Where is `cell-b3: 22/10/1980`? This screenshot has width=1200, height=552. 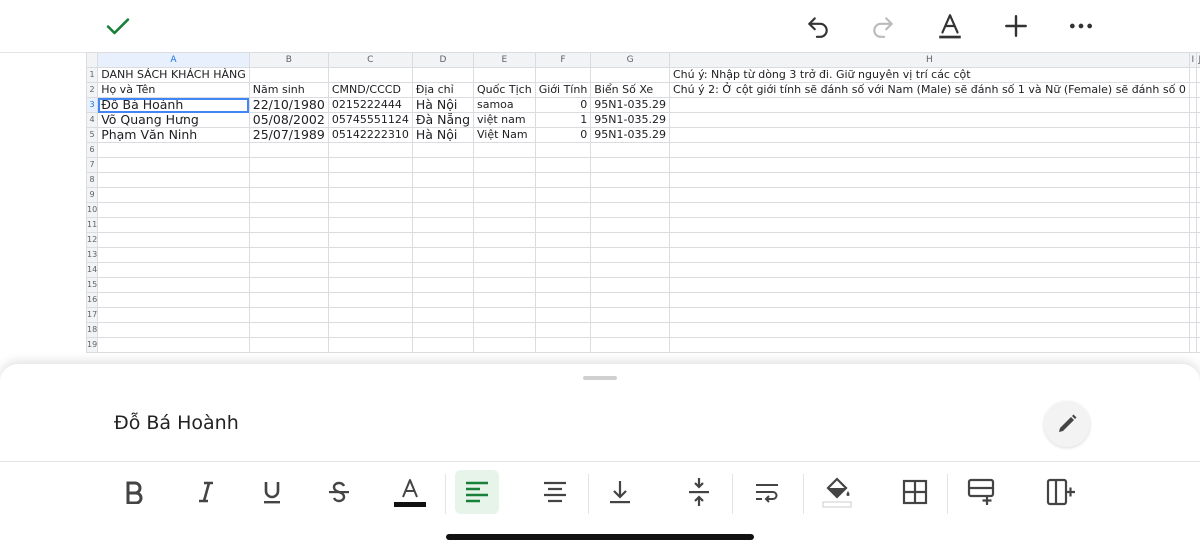 cell-b3: 22/10/1980 is located at coordinates (288, 105).